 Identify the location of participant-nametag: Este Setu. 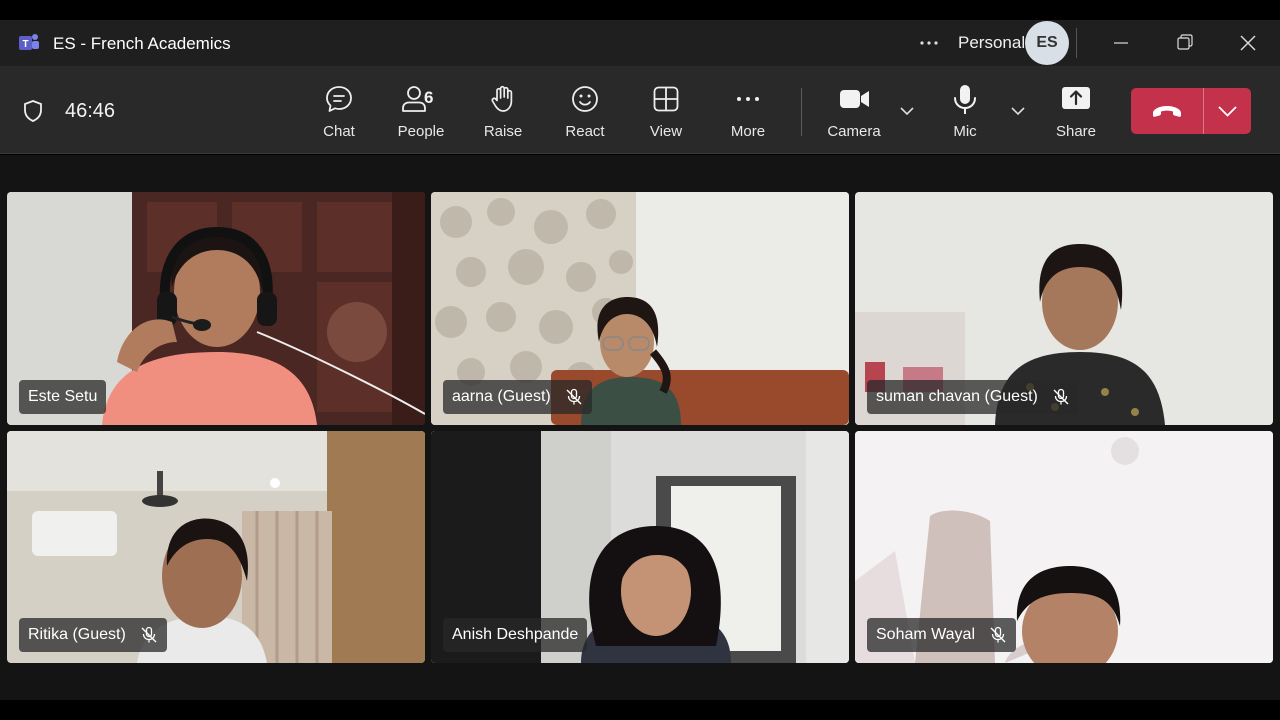
(63, 397).